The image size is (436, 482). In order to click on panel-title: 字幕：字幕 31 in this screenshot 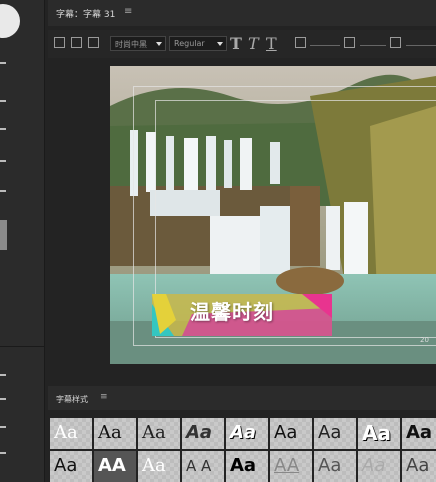, I will do `click(86, 15)`.